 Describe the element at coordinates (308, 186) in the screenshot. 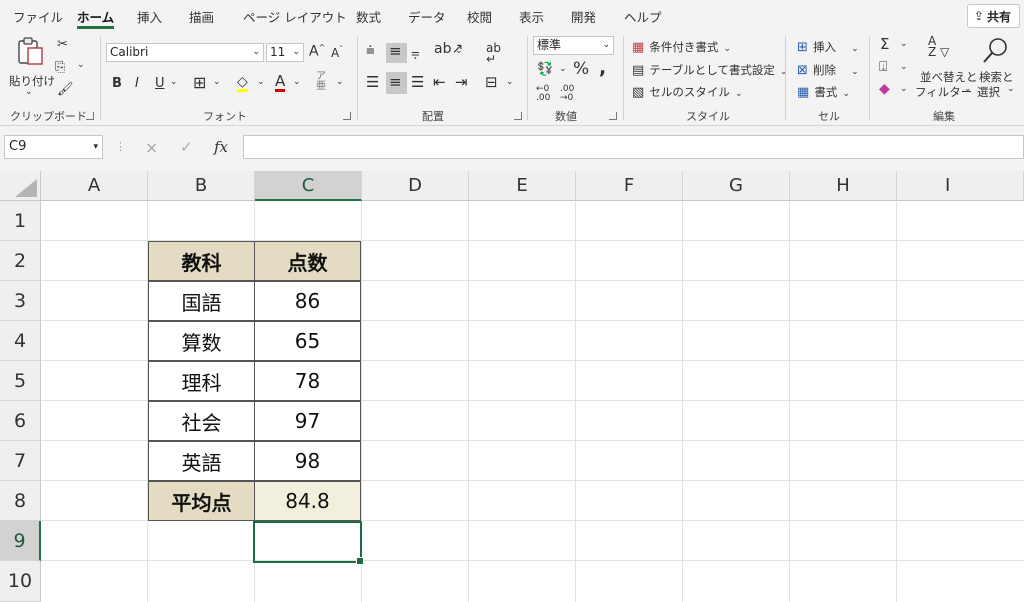

I see `column-header-c: C` at that location.